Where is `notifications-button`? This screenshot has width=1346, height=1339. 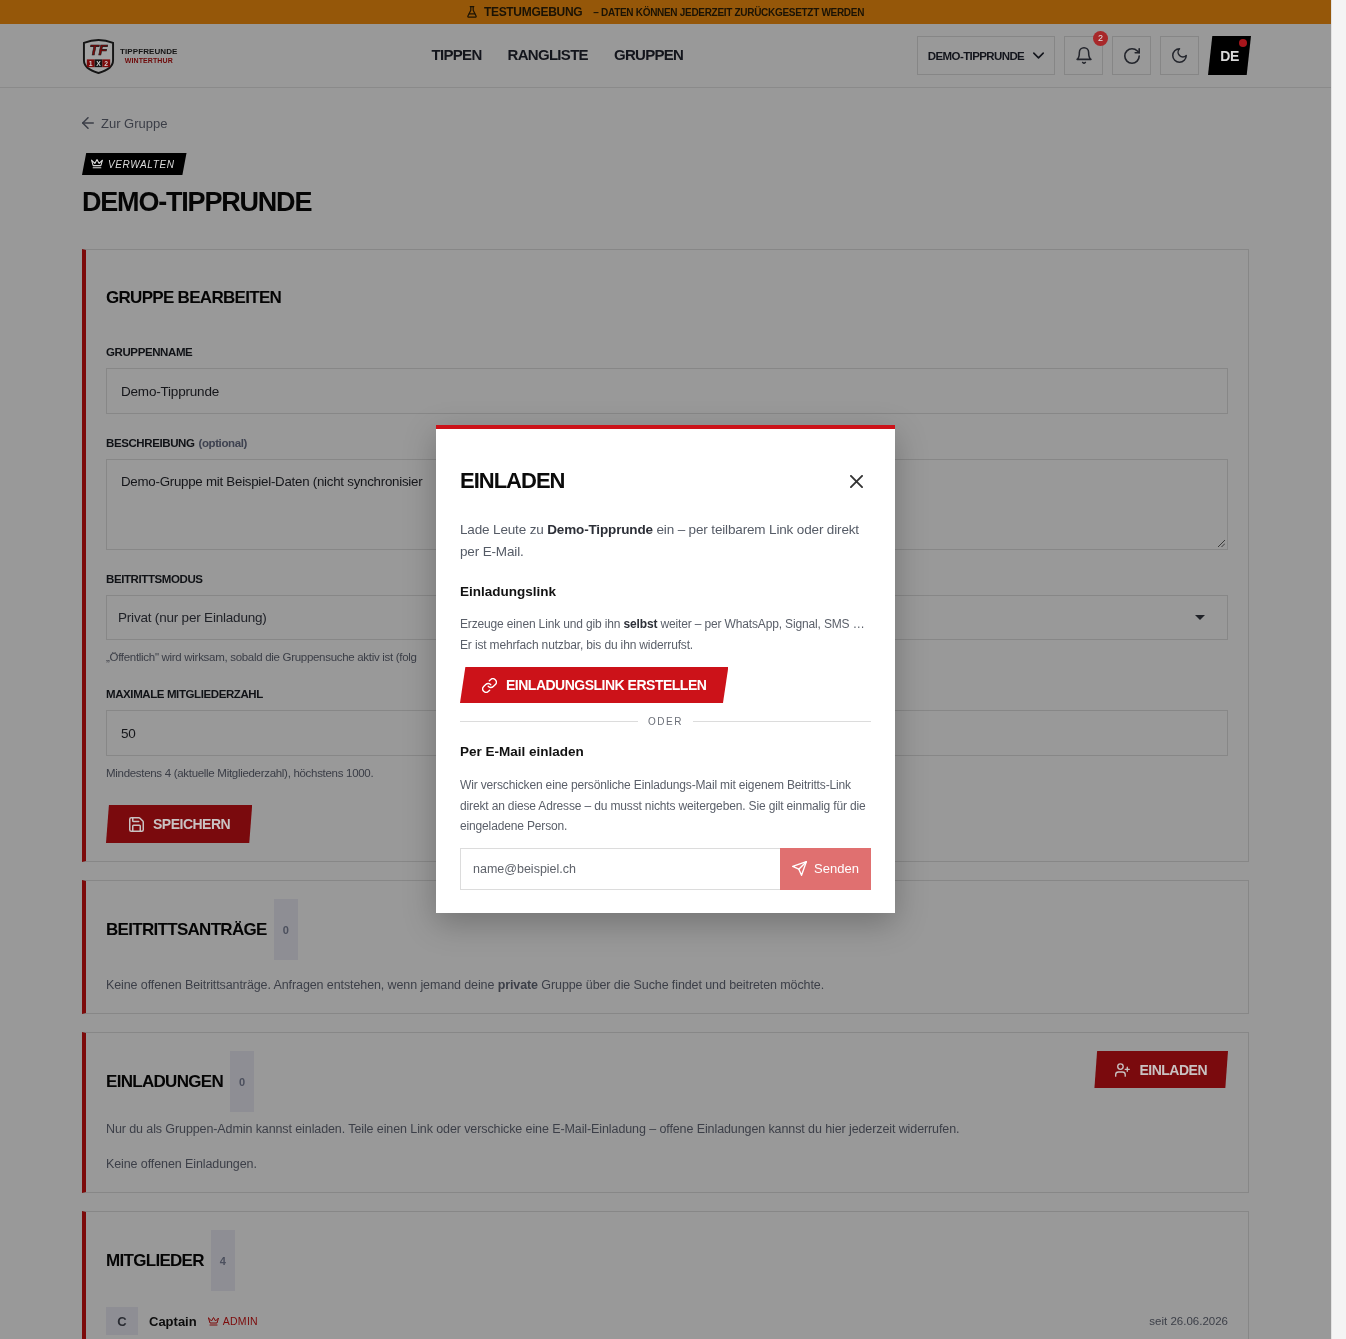
notifications-button is located at coordinates (1083, 55).